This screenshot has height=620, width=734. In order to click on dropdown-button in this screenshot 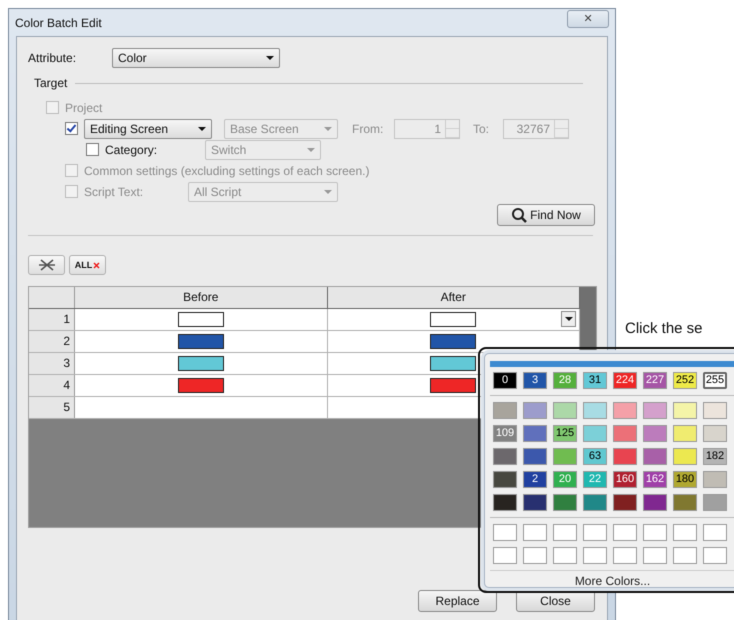, I will do `click(568, 319)`.